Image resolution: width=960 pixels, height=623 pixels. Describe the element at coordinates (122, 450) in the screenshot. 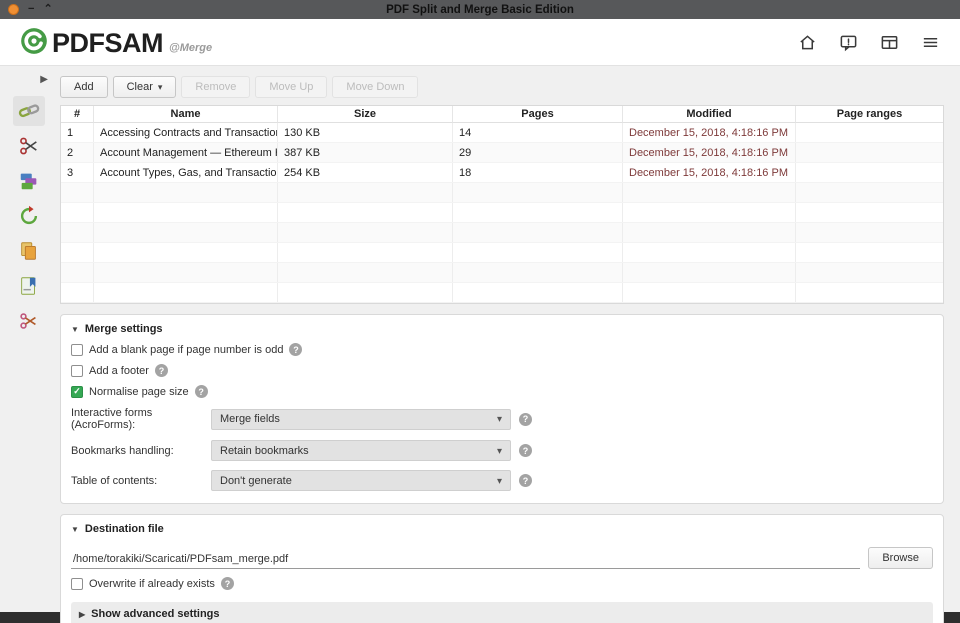

I see `bookmarks-label: Bookmarks handling:` at that location.